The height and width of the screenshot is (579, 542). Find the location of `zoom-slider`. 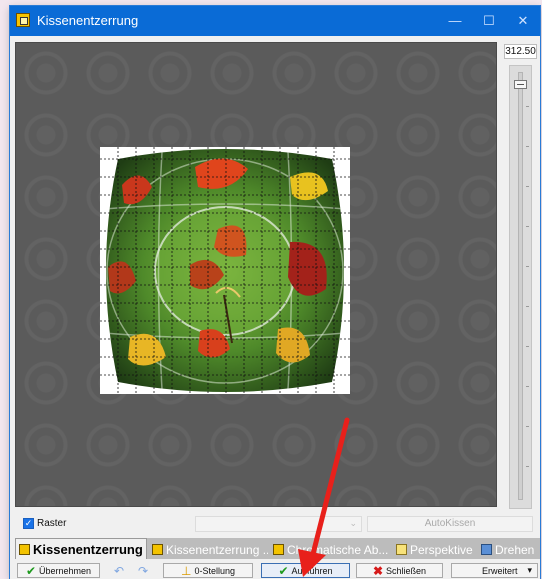

zoom-slider is located at coordinates (520, 287).